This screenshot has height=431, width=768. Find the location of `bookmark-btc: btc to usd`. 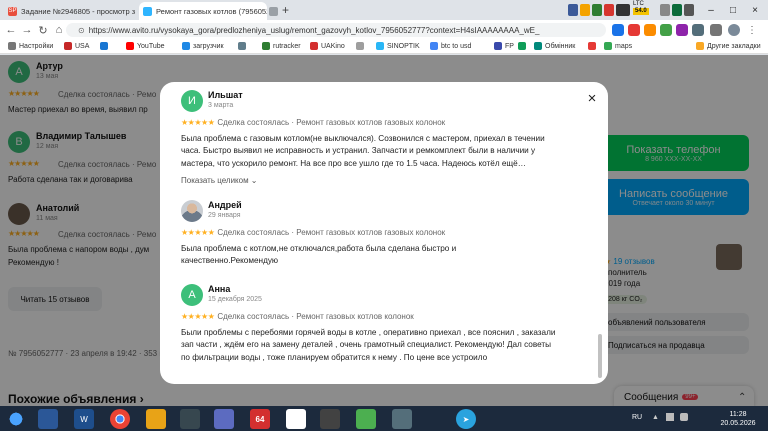

bookmark-btc: btc to usd is located at coordinates (450, 46).